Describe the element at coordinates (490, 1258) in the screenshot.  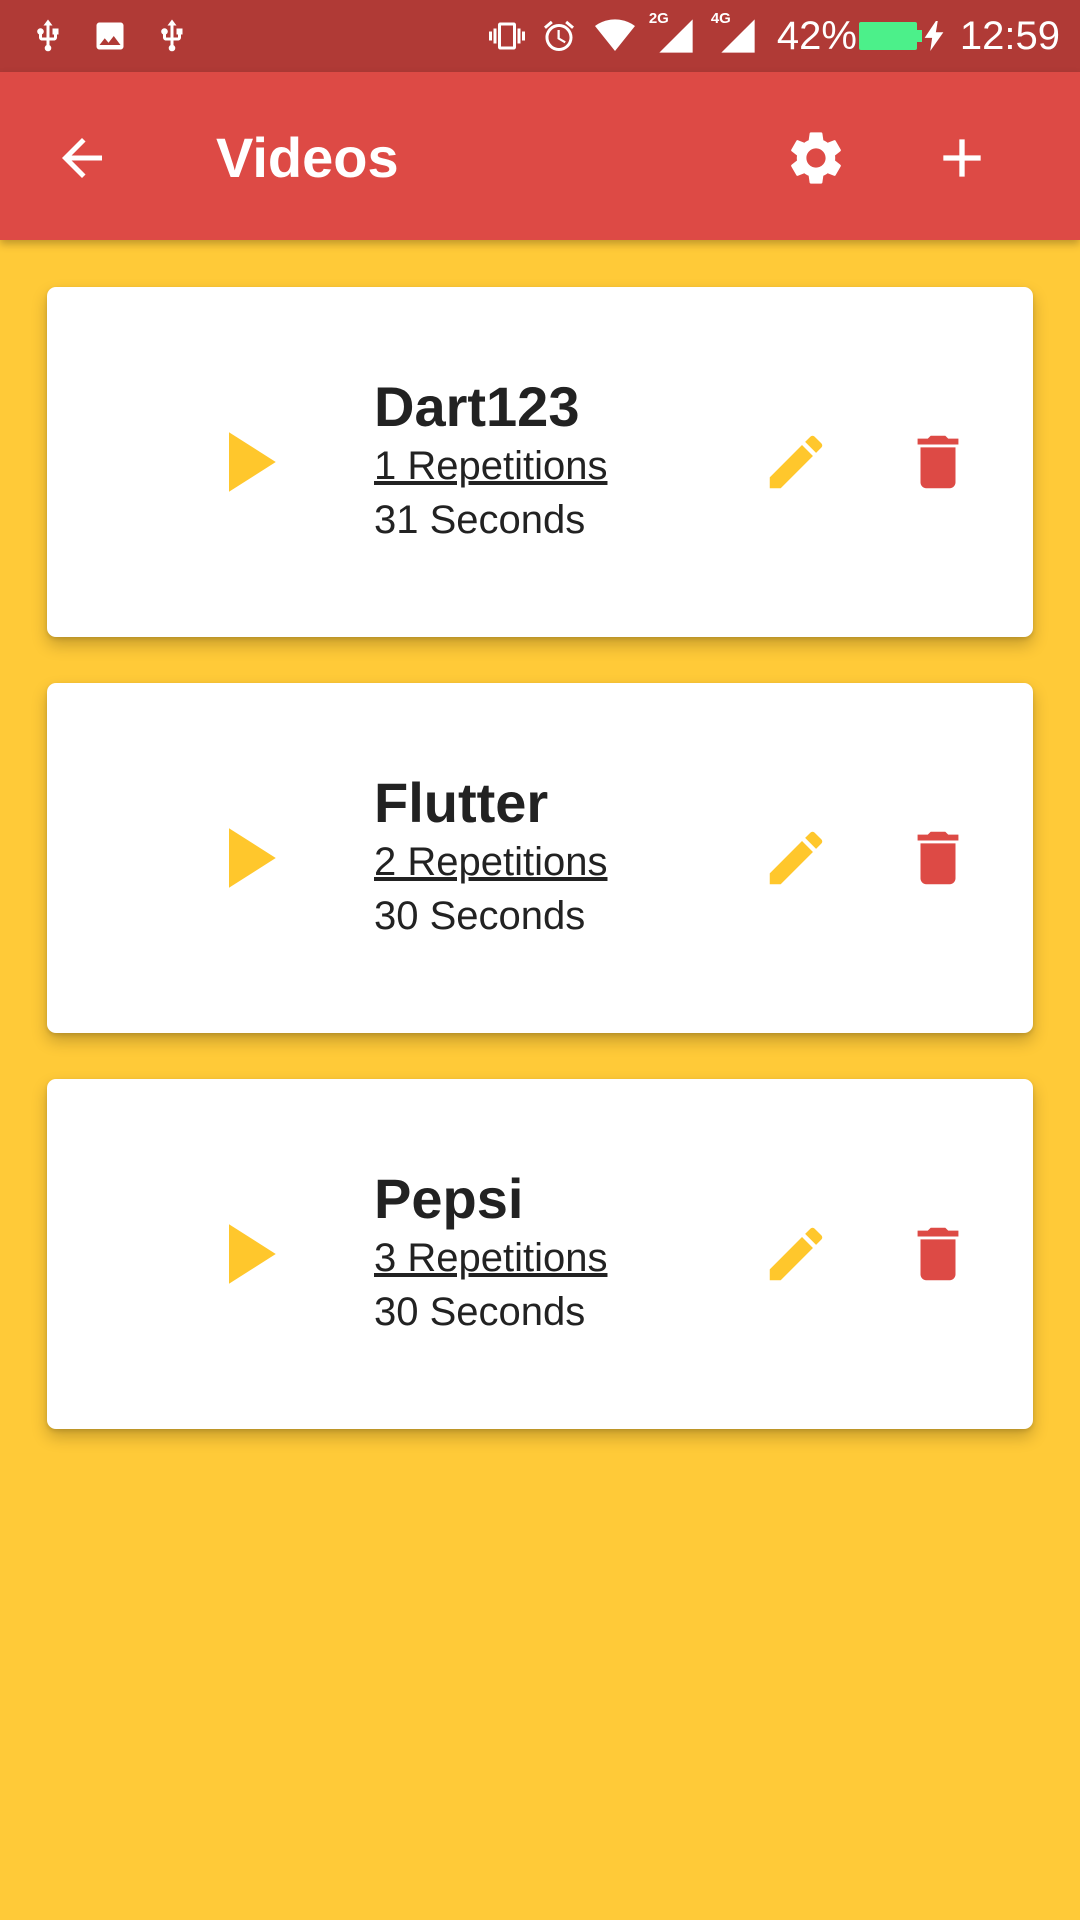
I see `video-repetitions-link: 3 Repetitions` at that location.